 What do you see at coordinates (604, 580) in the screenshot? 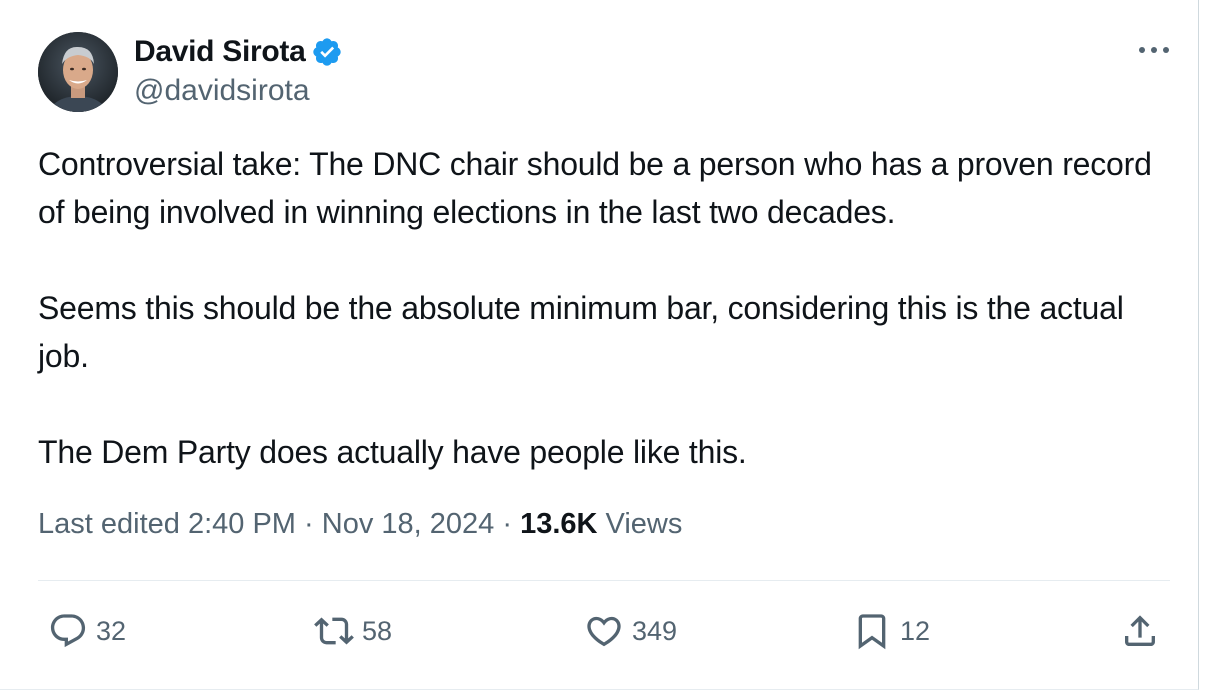
I see `divider` at bounding box center [604, 580].